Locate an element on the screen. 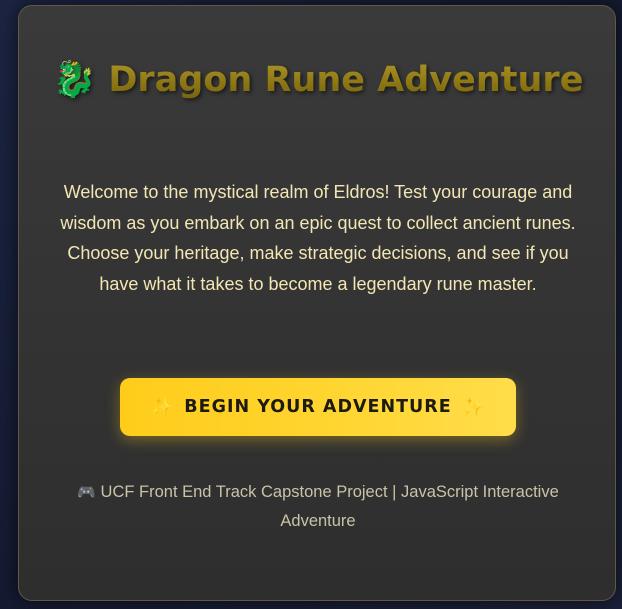 Image resolution: width=622 pixels, height=609 pixels. begin-adventure-button: ✨ BEGIN YOUR ADVENTURE ✨ is located at coordinates (318, 407).